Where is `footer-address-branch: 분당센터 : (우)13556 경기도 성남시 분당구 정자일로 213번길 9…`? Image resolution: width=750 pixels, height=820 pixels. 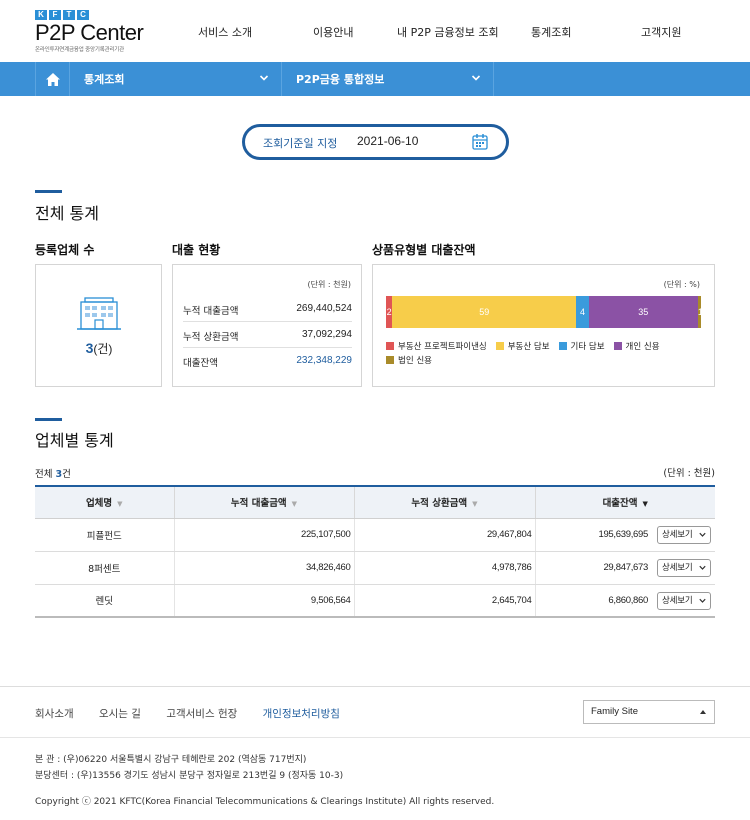
footer-address-branch: 분당센터 : (우)13556 경기도 성남시 분당구 정자일로 213번길 9… is located at coordinates (189, 776).